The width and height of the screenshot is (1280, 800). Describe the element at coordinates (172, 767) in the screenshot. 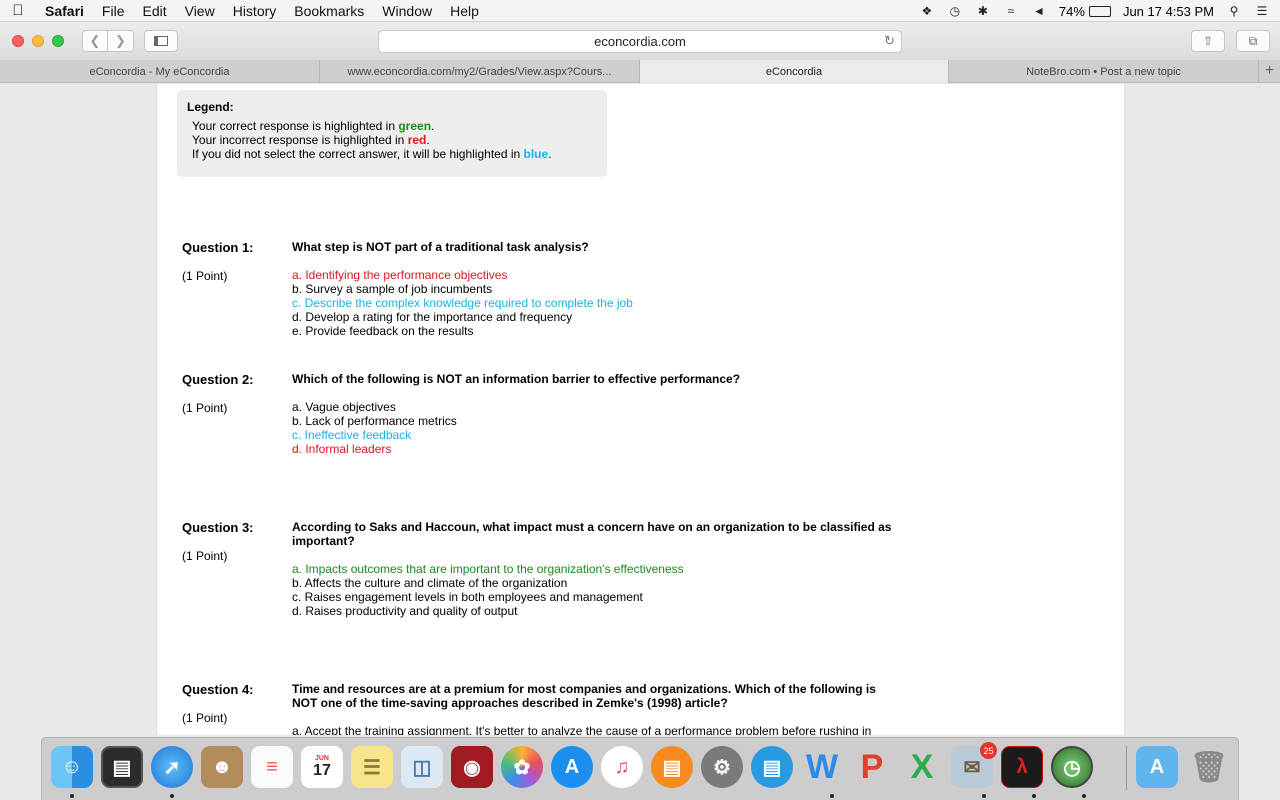

I see `safari-icon: ➚` at that location.